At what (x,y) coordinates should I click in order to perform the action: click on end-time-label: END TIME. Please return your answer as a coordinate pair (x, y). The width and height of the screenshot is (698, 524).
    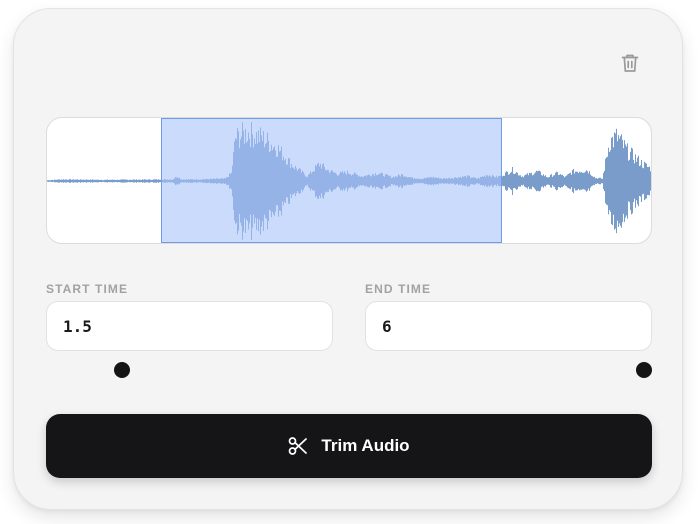
    Looking at the image, I should click on (398, 289).